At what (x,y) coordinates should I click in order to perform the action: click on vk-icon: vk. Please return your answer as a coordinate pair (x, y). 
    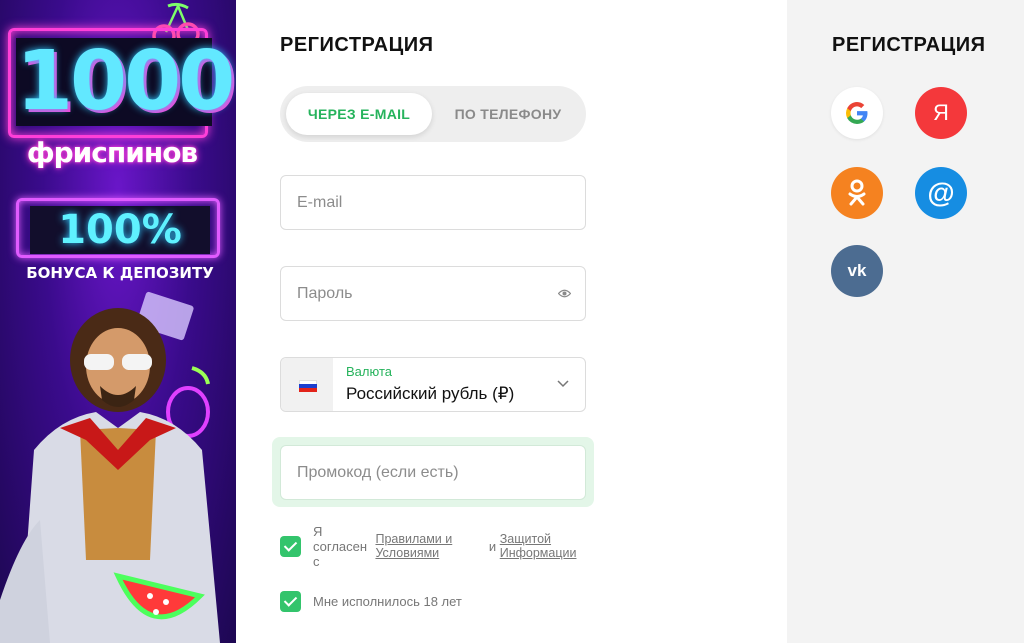
    Looking at the image, I should click on (857, 270).